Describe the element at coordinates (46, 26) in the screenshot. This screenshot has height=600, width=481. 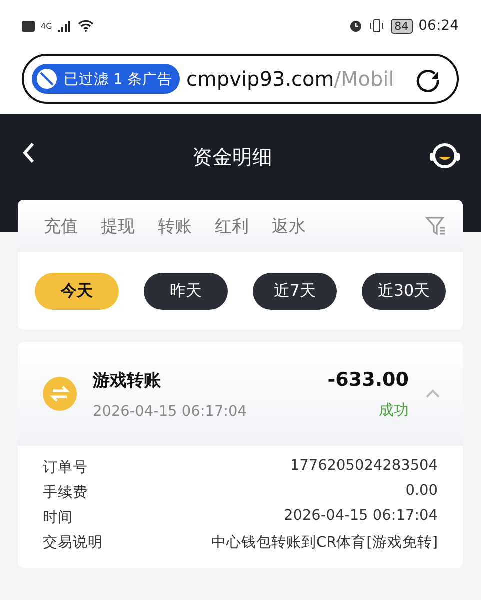
I see `network-label: 4G` at that location.